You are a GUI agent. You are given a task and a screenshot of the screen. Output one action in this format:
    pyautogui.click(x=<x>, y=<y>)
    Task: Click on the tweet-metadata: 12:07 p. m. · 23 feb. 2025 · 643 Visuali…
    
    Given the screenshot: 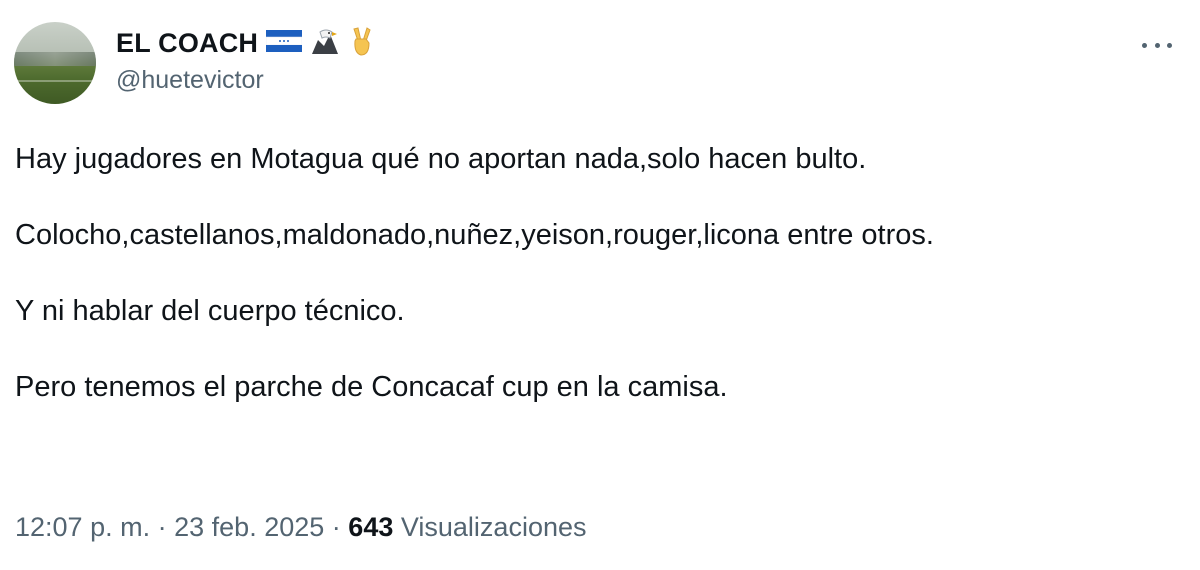 What is the action you would take?
    pyautogui.click(x=301, y=527)
    